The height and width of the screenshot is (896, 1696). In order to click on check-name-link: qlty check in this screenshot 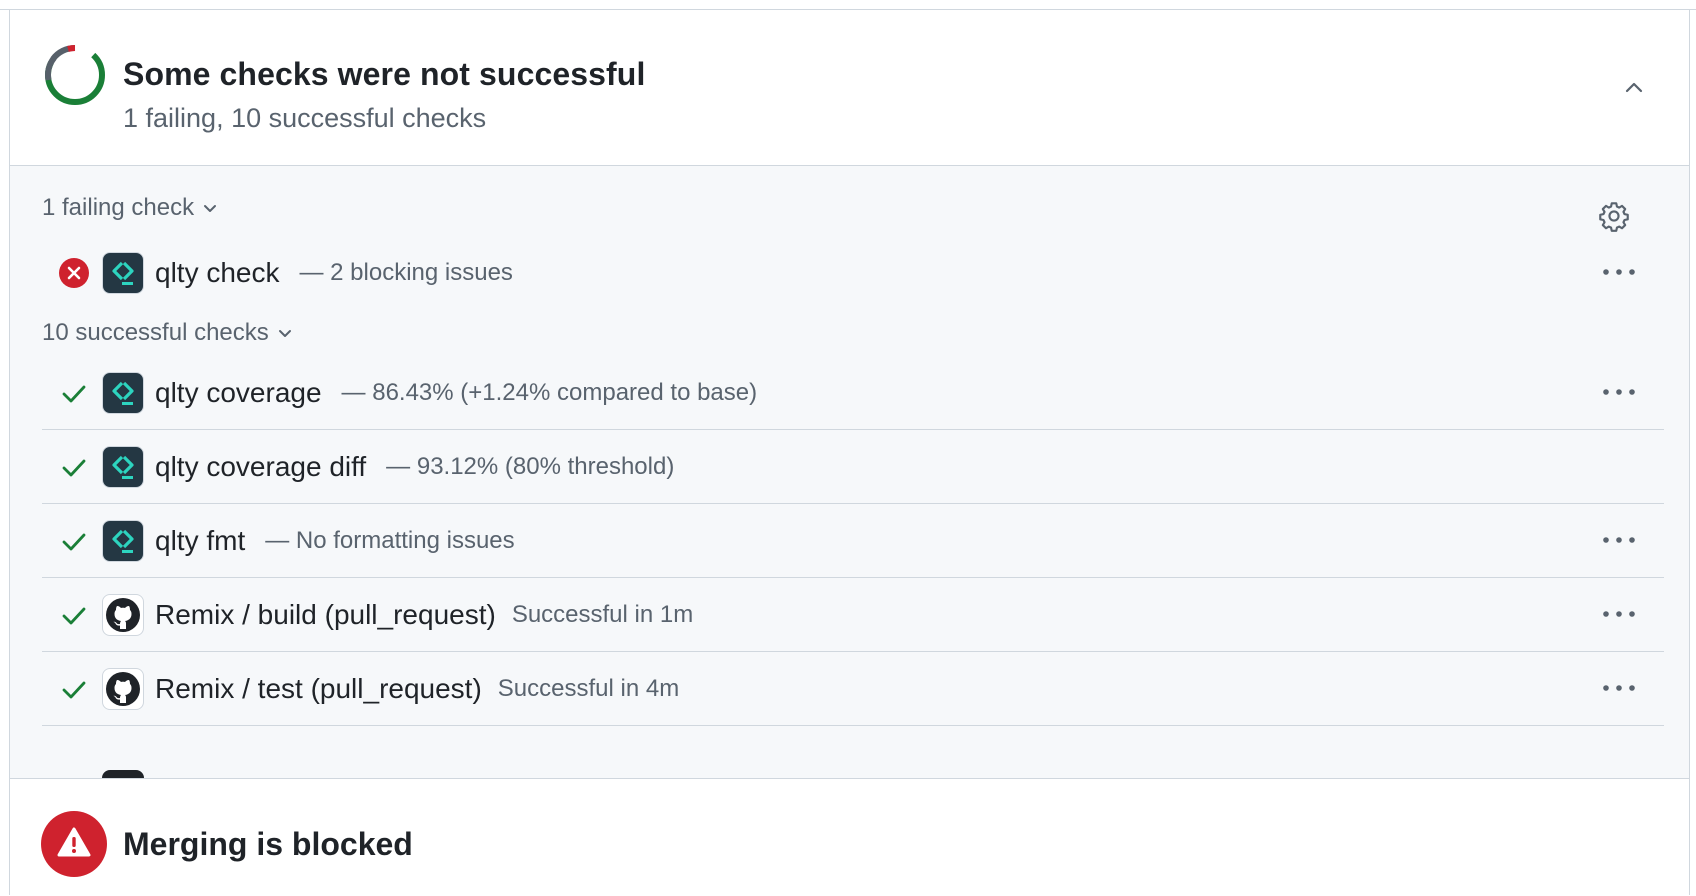, I will do `click(217, 273)`.